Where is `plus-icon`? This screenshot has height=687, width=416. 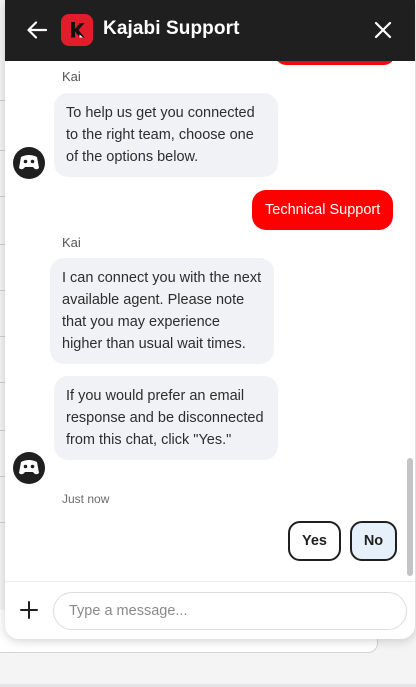
plus-icon is located at coordinates (29, 610).